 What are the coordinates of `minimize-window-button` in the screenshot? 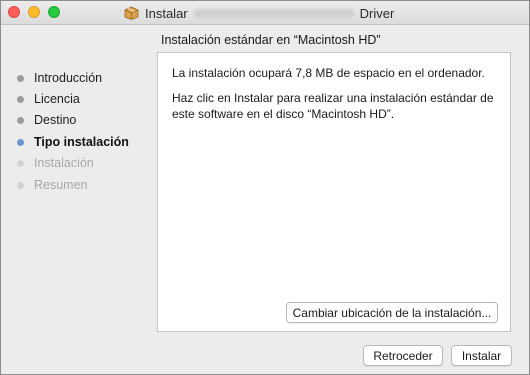 It's located at (34, 12).